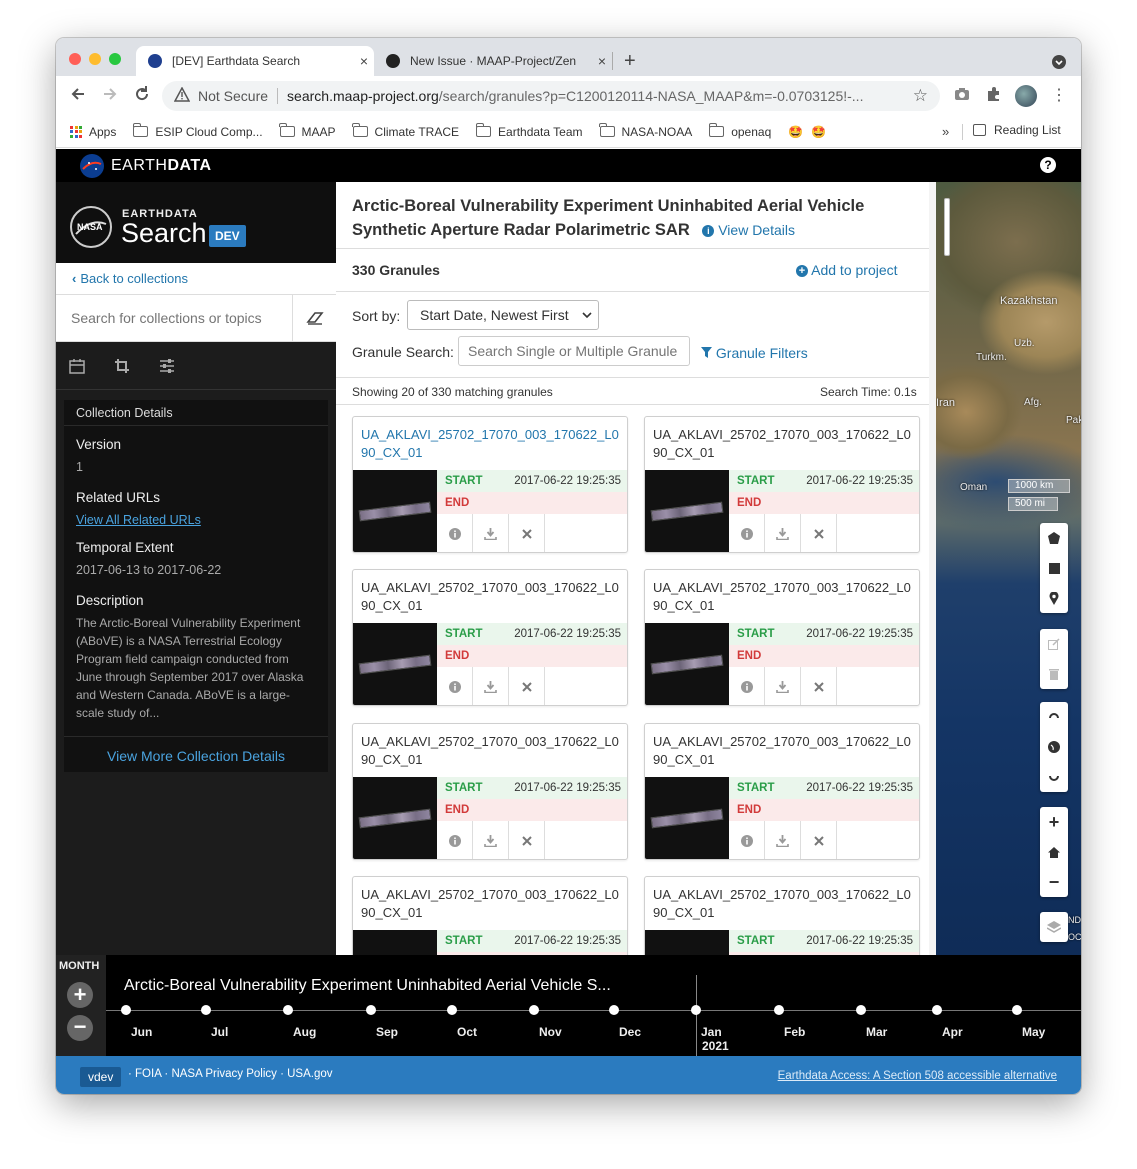 Image resolution: width=1137 pixels, height=1169 pixels. Describe the element at coordinates (1048, 165) in the screenshot. I see `help-icon: ?` at that location.